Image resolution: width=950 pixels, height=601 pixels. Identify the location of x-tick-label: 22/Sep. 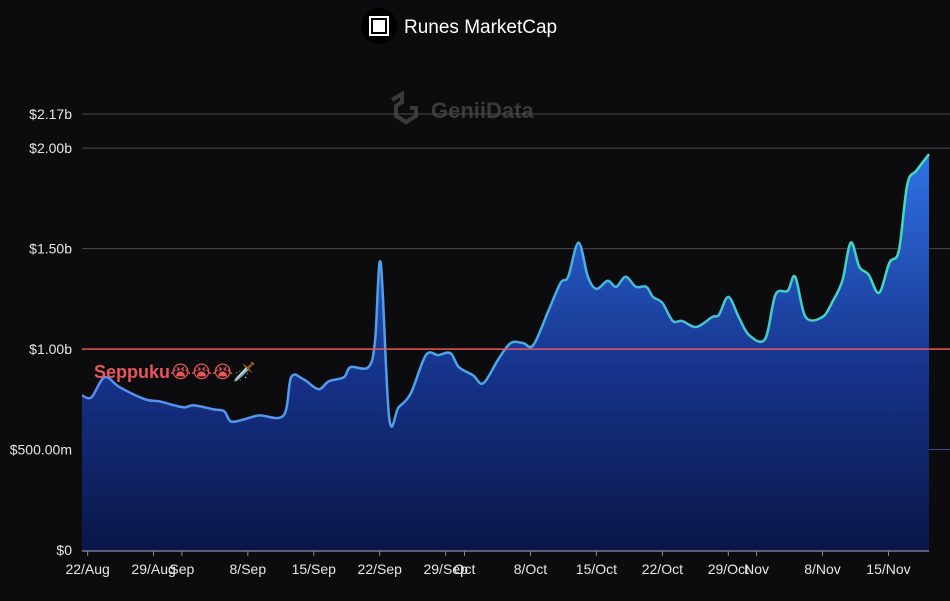
(380, 569).